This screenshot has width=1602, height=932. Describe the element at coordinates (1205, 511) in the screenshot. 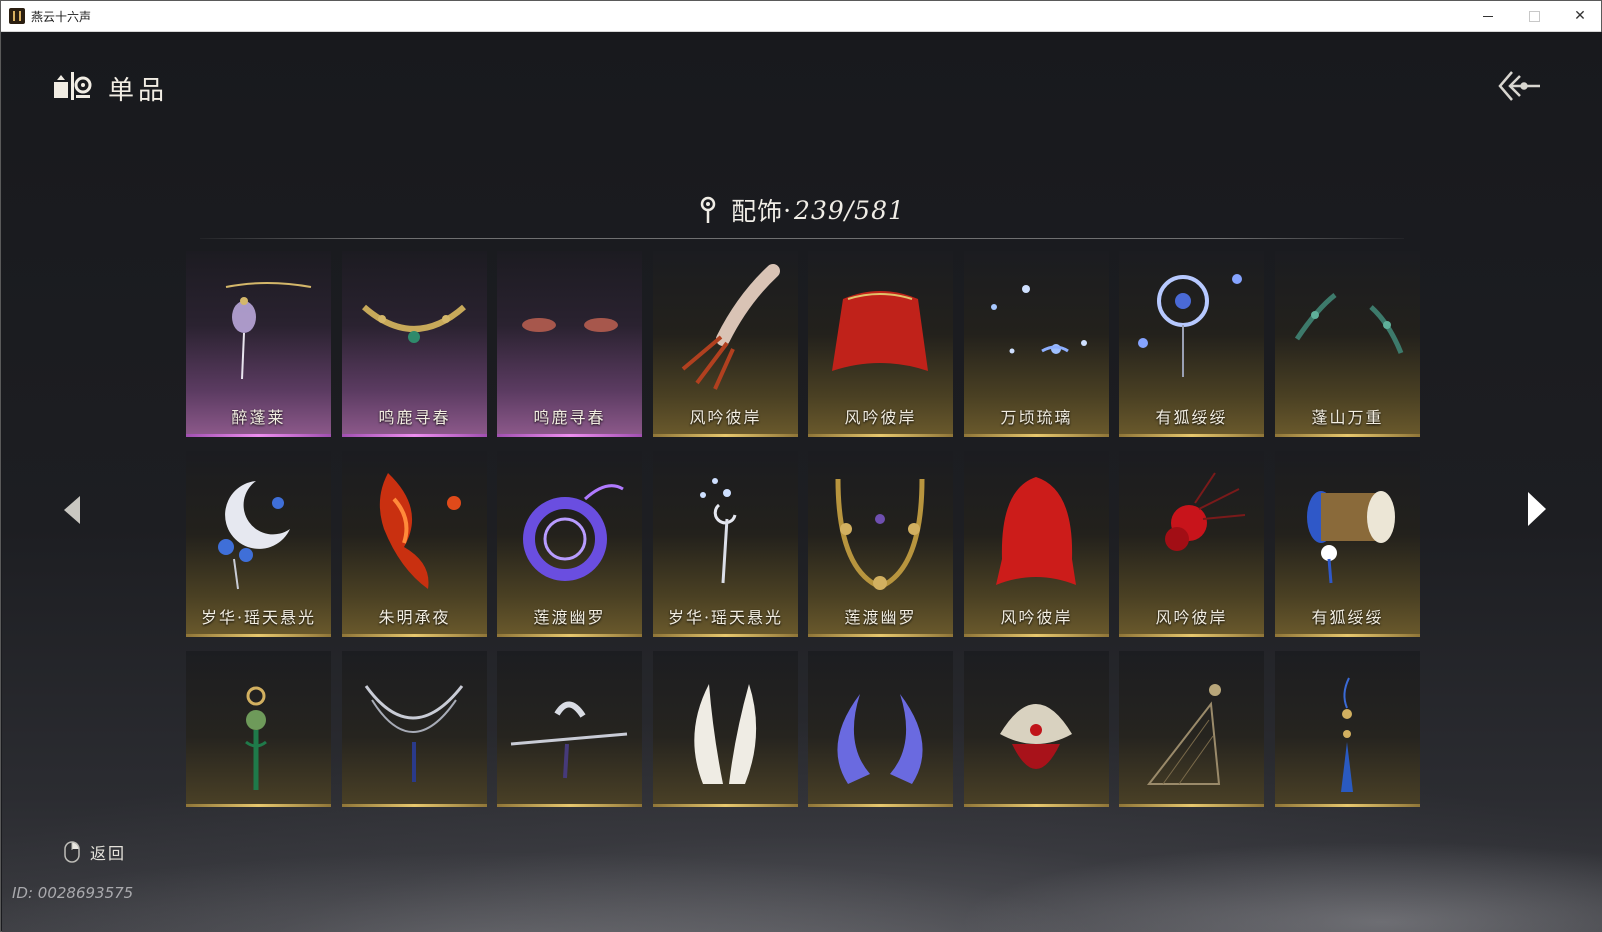

I see `red-spider-lily-icon` at that location.